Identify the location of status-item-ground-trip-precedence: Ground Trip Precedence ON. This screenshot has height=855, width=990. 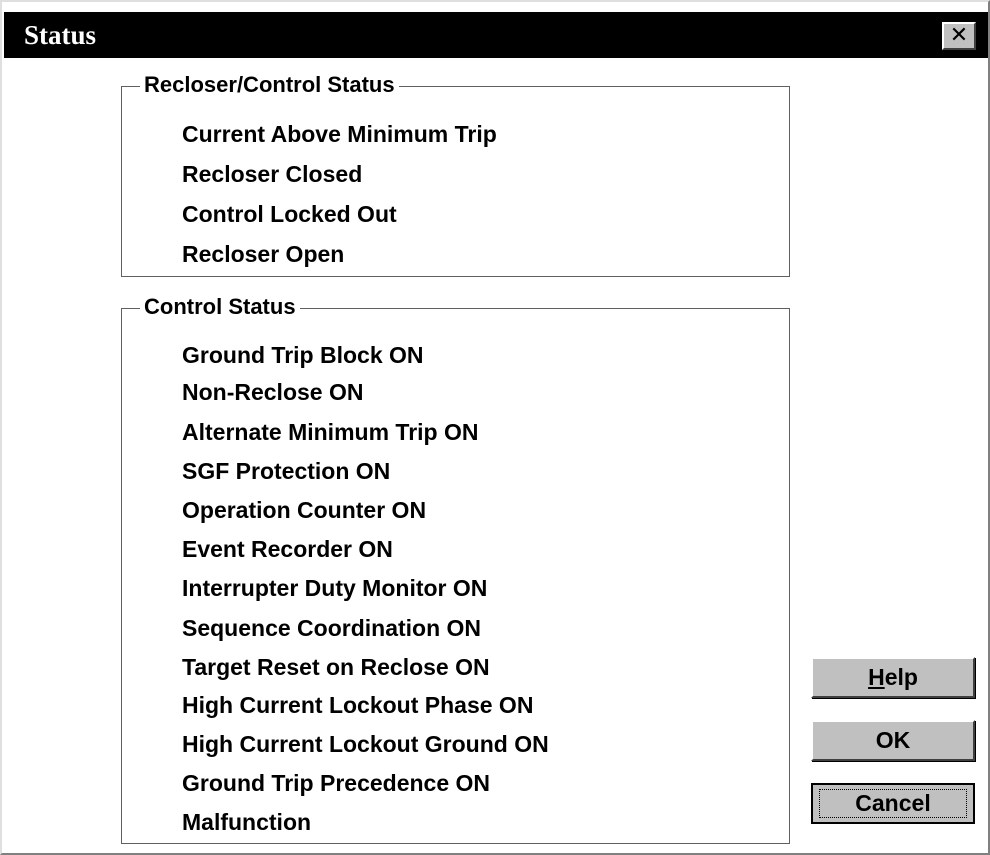
(336, 783).